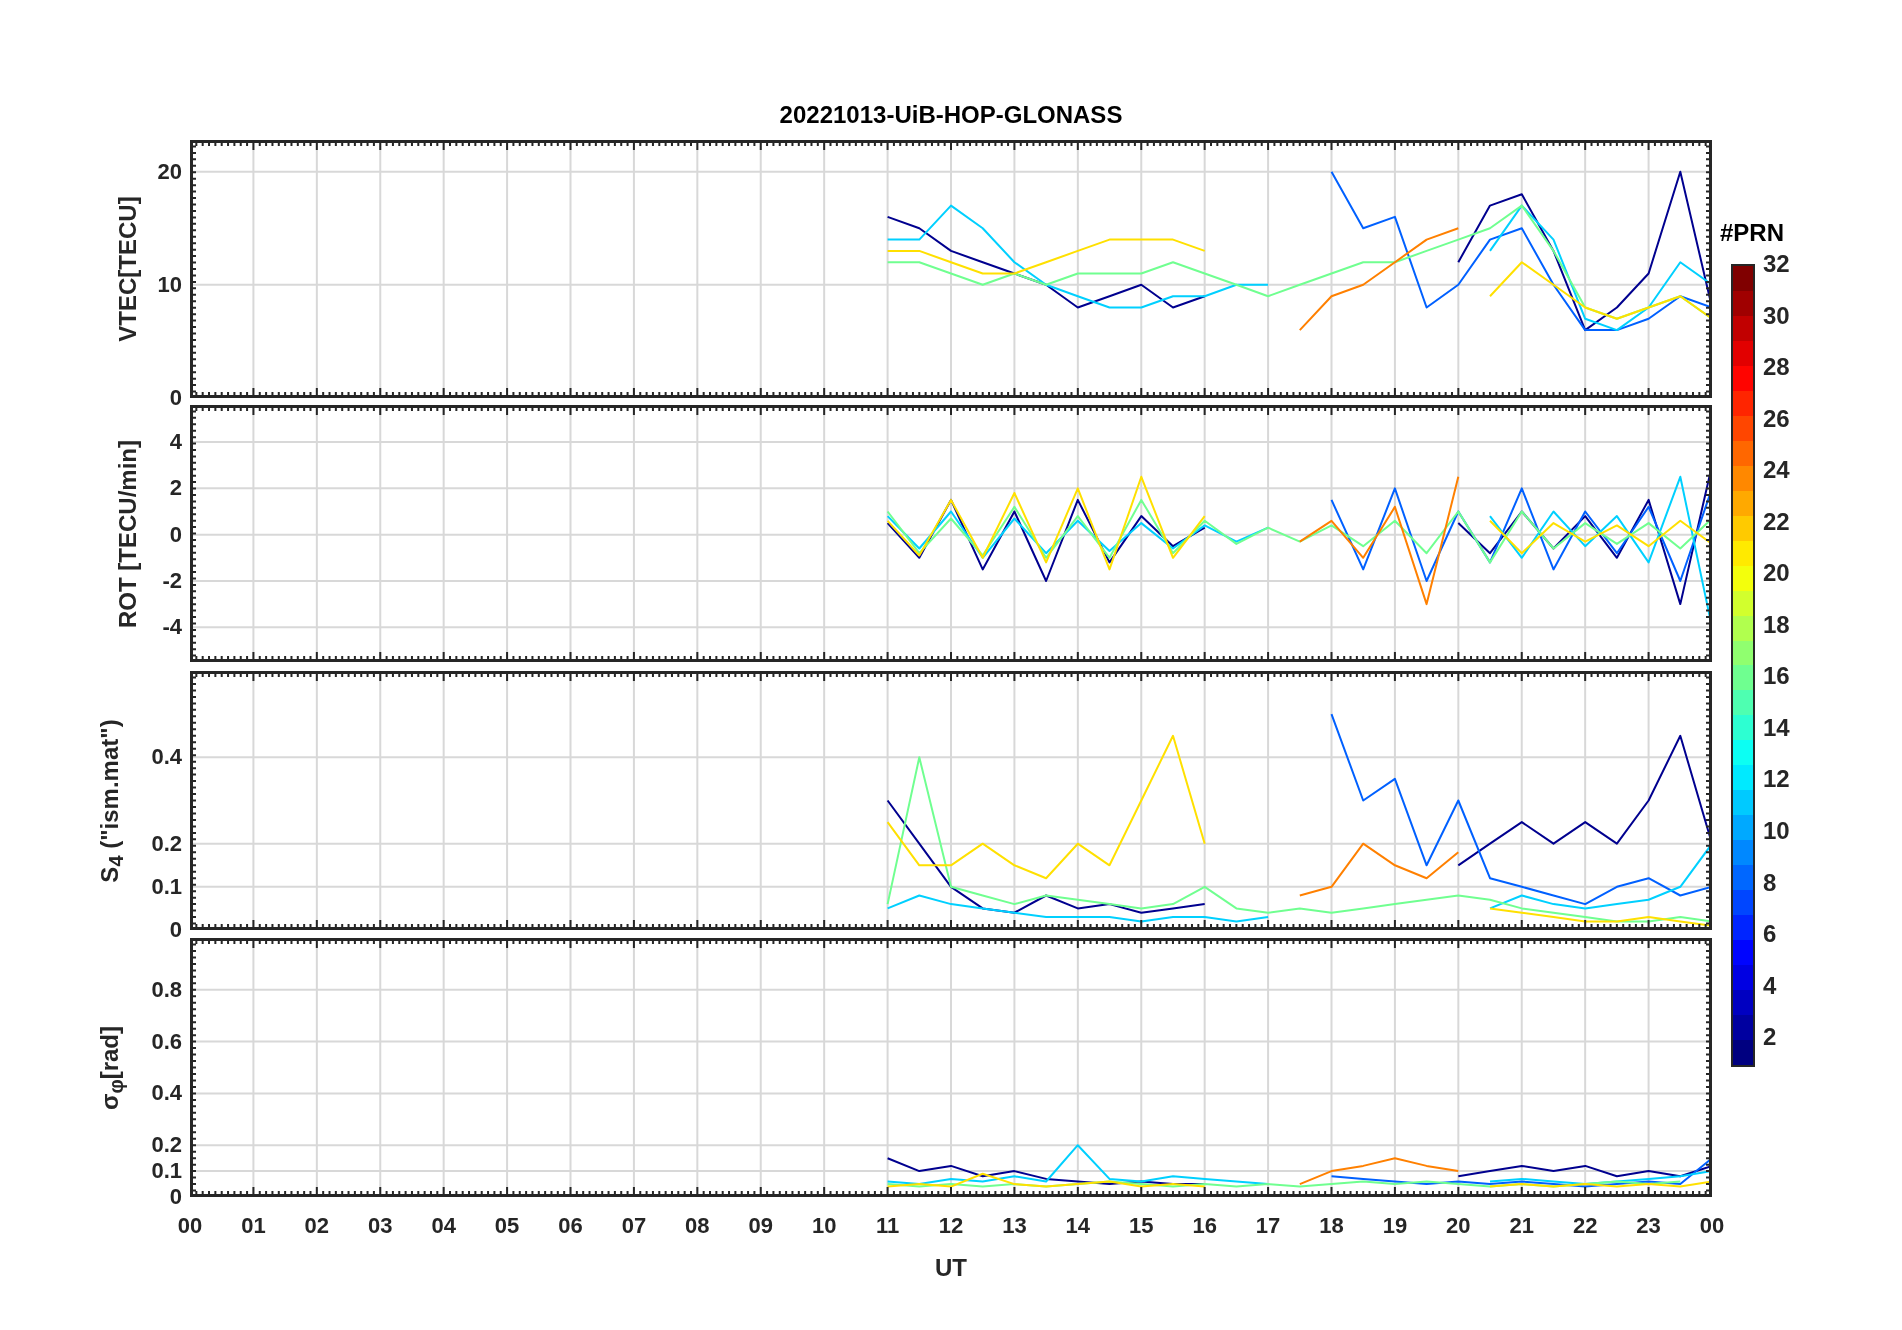  What do you see at coordinates (1776, 367) in the screenshot?
I see `colorbar-tick-label: 28` at bounding box center [1776, 367].